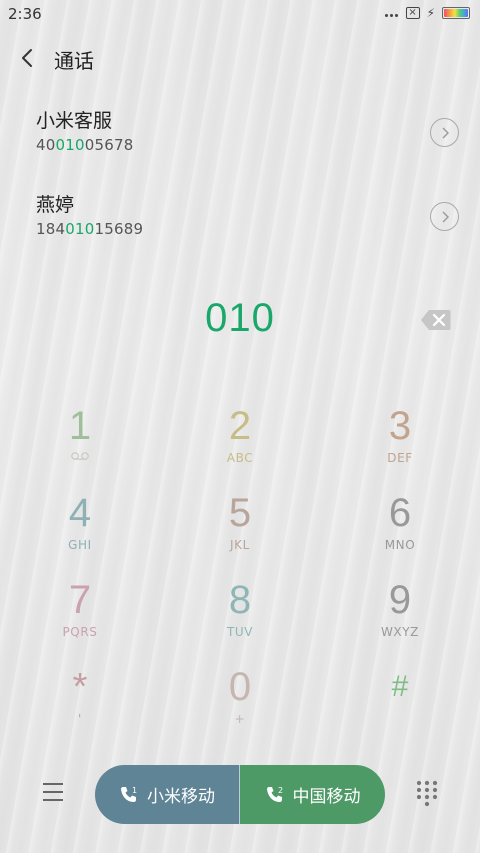  I want to click on contact-item: 小米客服 4001005678, so click(240, 141).